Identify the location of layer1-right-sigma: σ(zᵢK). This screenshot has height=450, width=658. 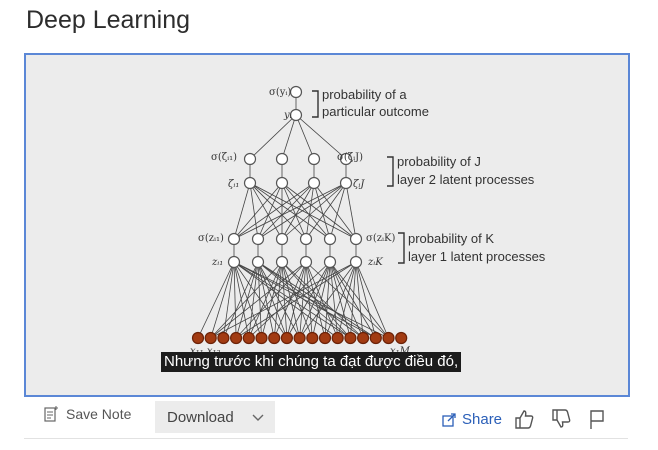
(380, 238).